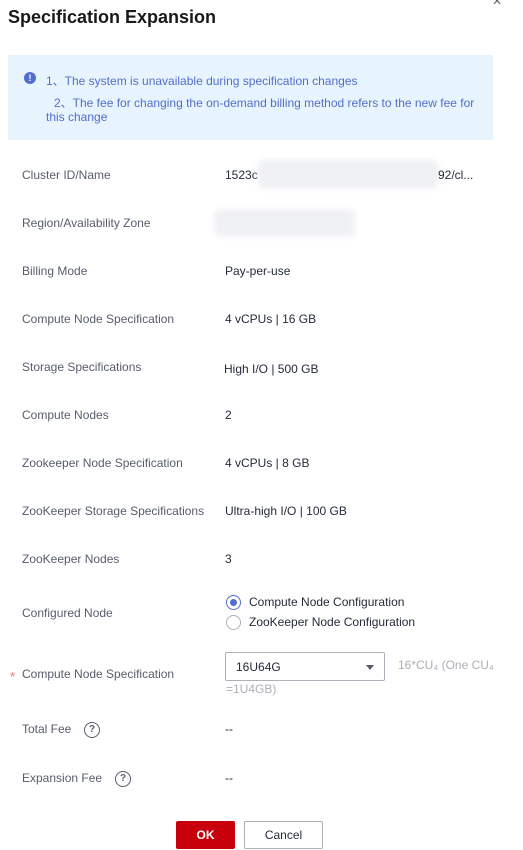 The image size is (523, 850). What do you see at coordinates (71, 559) in the screenshot?
I see `zookeeper-nodes-label: ZooKeeper Nodes` at bounding box center [71, 559].